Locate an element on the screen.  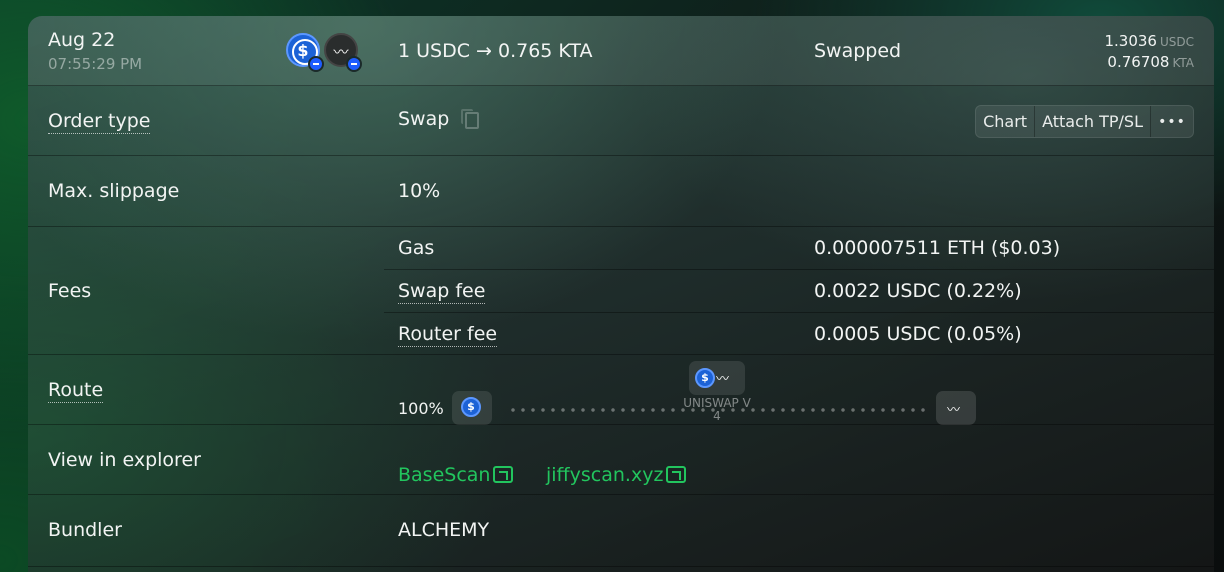
order-time: 07:55:29 PM is located at coordinates (95, 64).